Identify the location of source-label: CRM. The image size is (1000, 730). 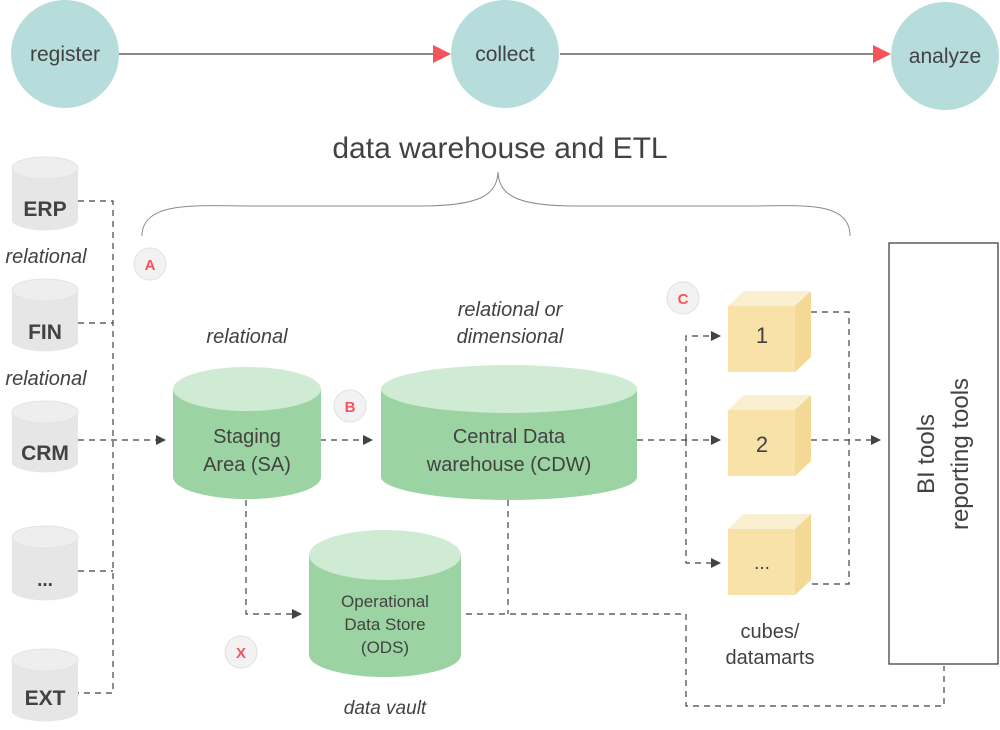
(45, 453).